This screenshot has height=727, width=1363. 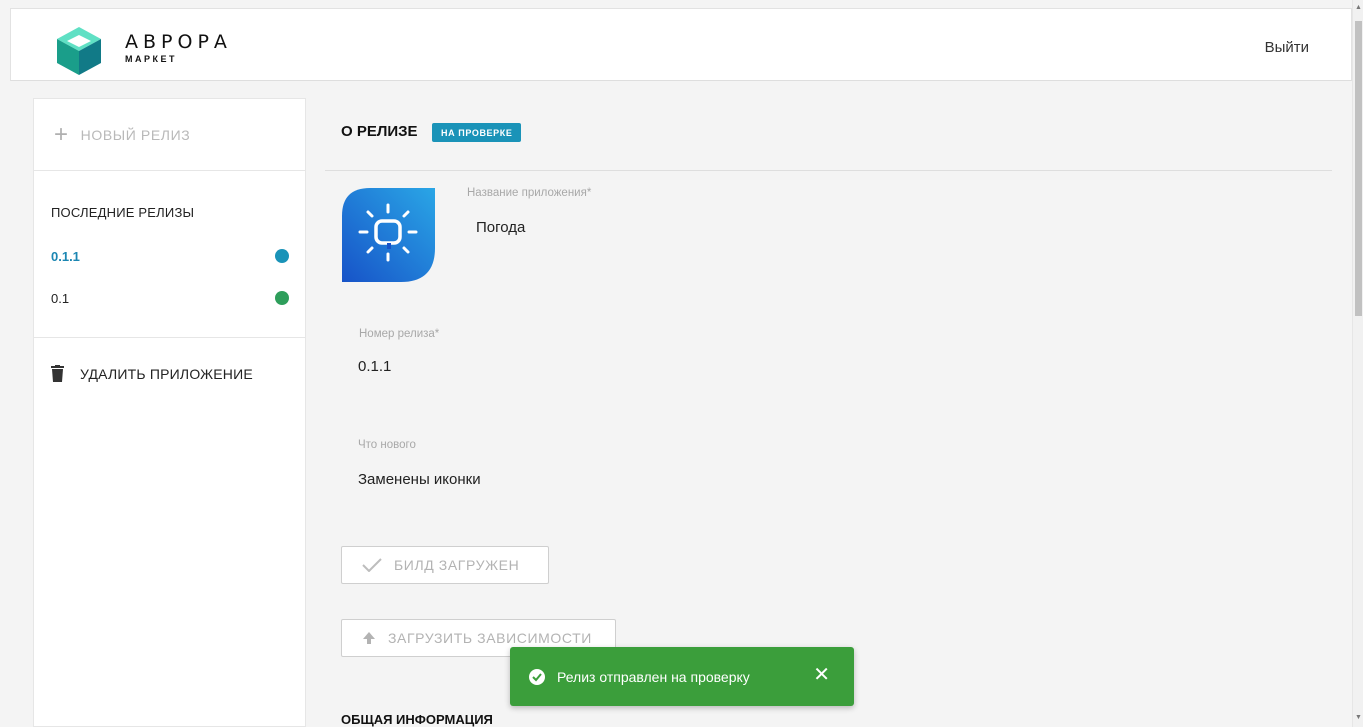 I want to click on app-name-field: Погода, so click(x=500, y=227).